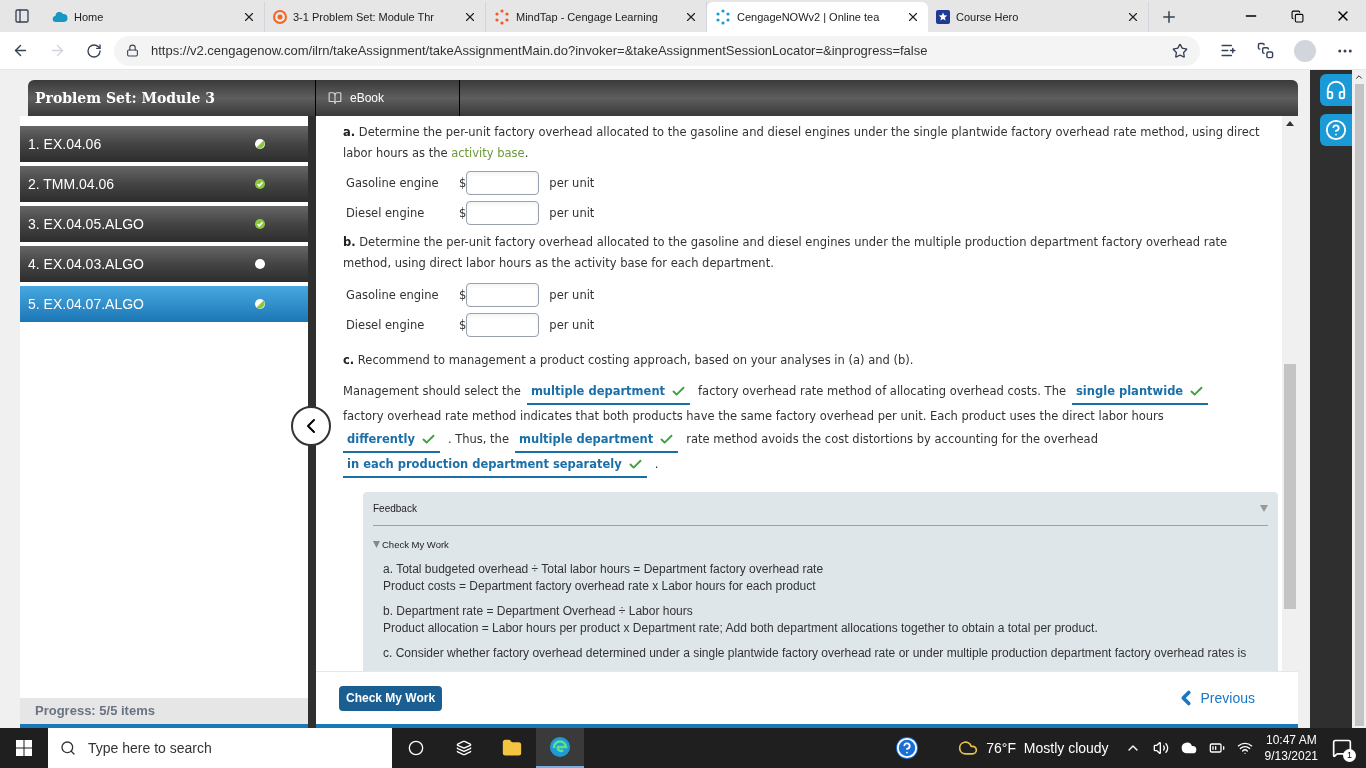 Image resolution: width=1366 pixels, height=768 pixels. Describe the element at coordinates (95, 711) in the screenshot. I see `progress-text: Progress: 5/5 items` at that location.